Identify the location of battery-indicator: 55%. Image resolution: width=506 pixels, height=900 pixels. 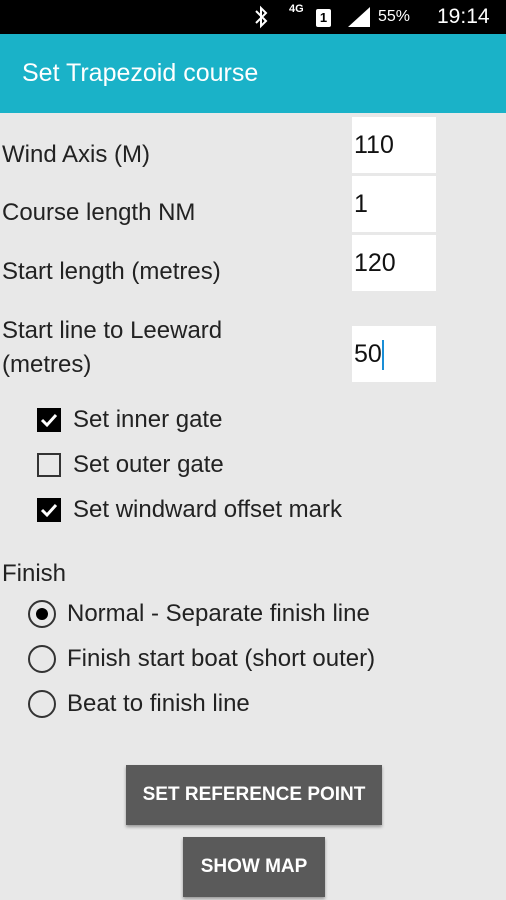
(404, 30).